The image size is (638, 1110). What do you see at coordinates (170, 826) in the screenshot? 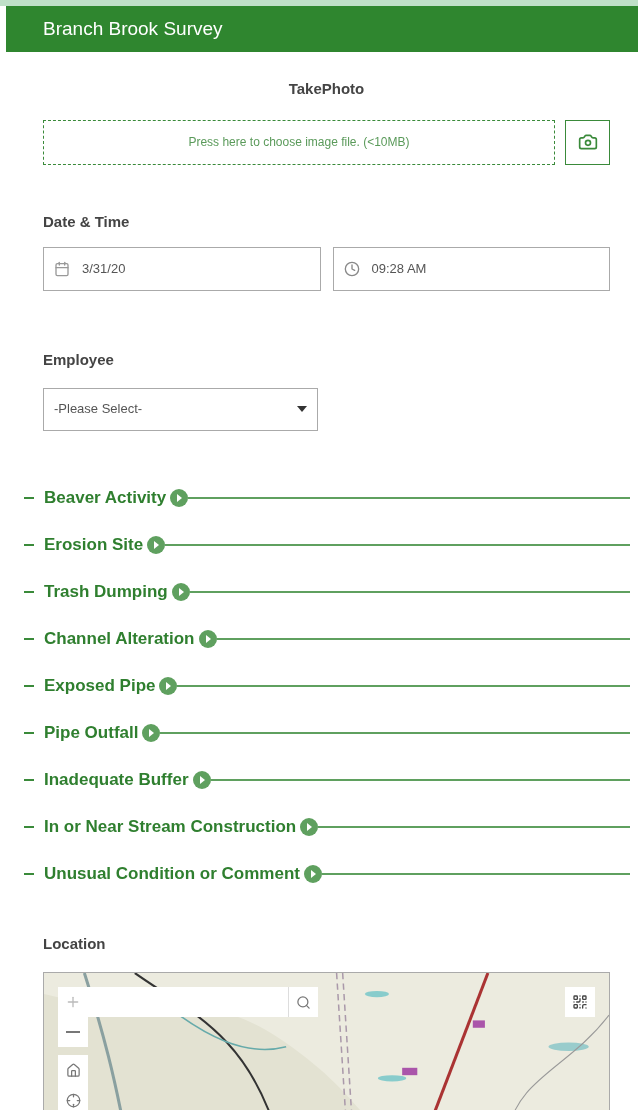
I see `group-title: In or Near Stream Construction` at bounding box center [170, 826].